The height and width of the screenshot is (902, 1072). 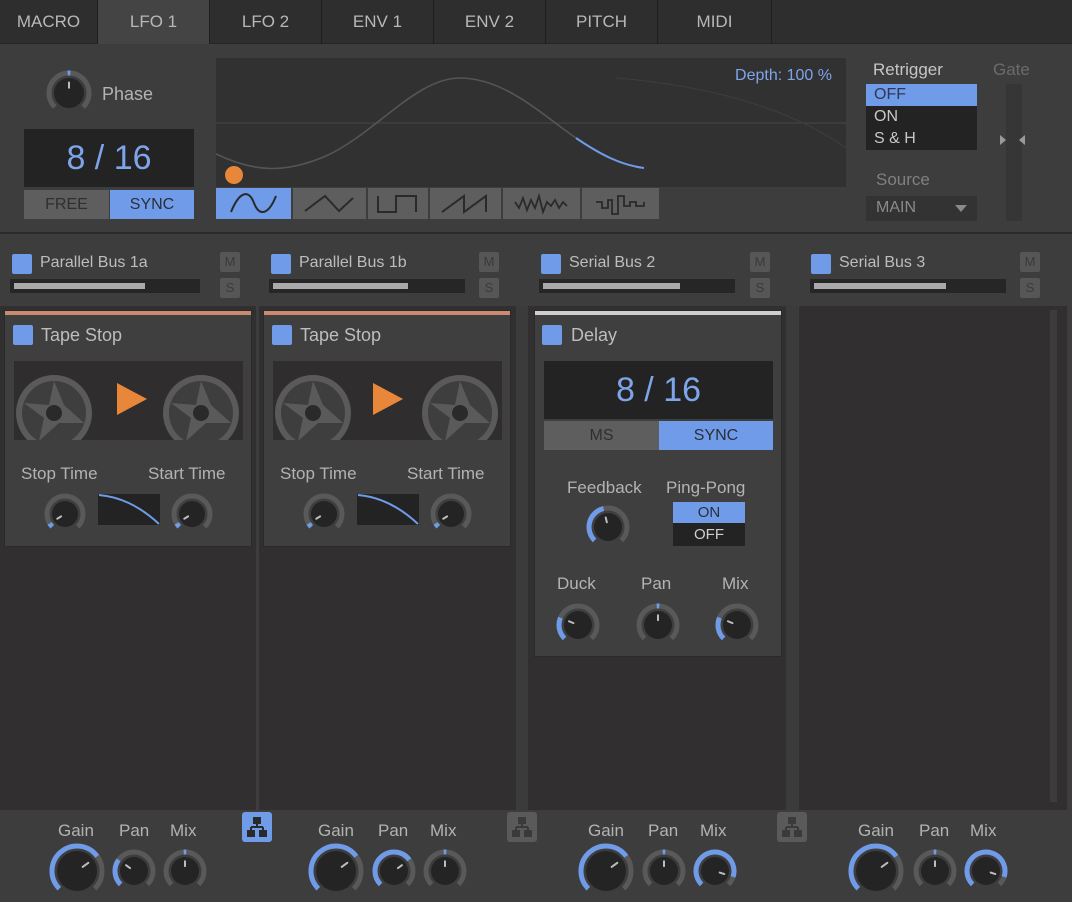 I want to click on shape-noise-button, so click(x=541, y=203).